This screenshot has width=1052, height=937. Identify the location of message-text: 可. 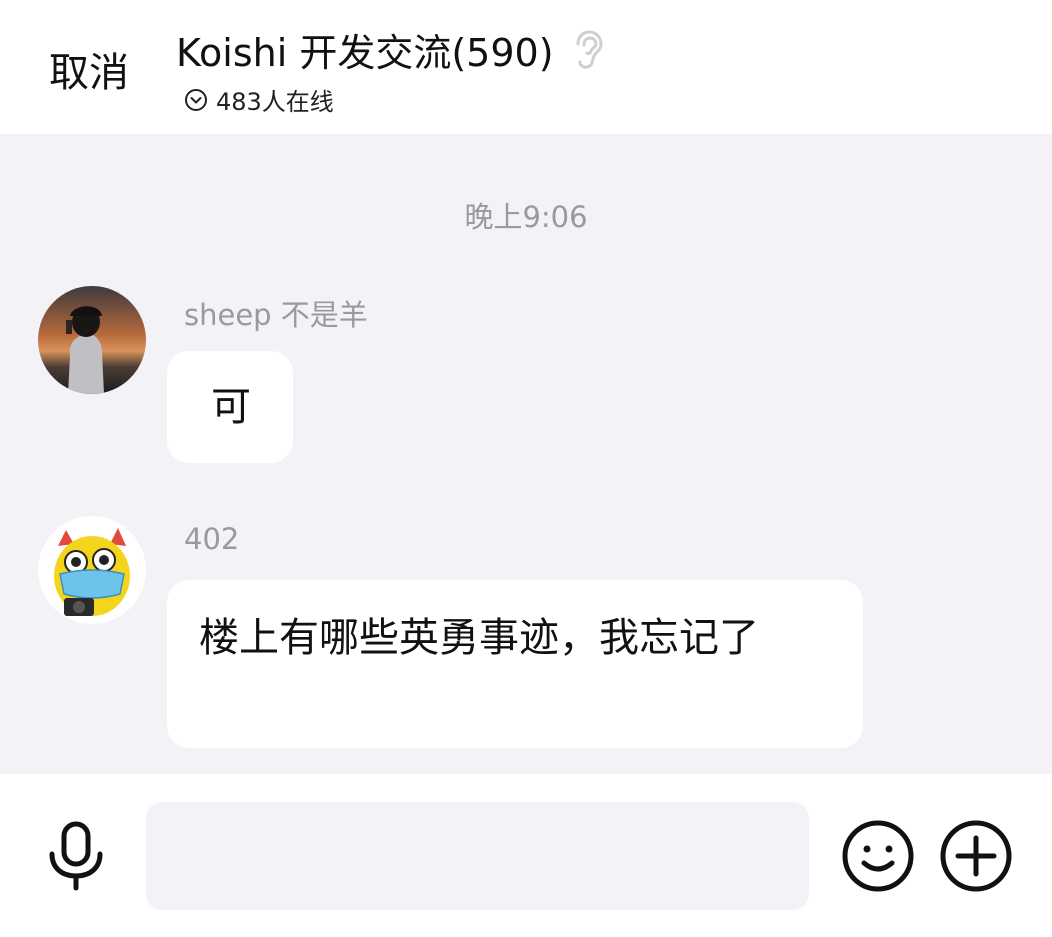
(231, 407).